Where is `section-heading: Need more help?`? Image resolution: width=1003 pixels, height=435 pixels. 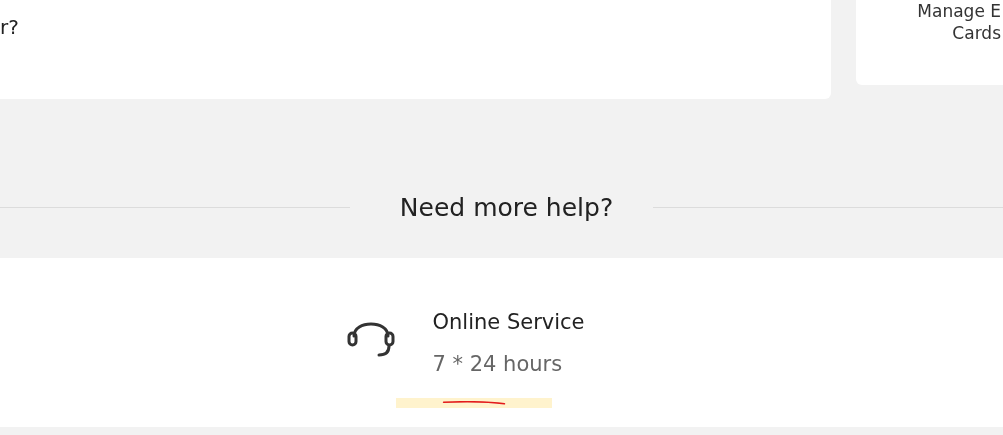 section-heading: Need more help? is located at coordinates (506, 208).